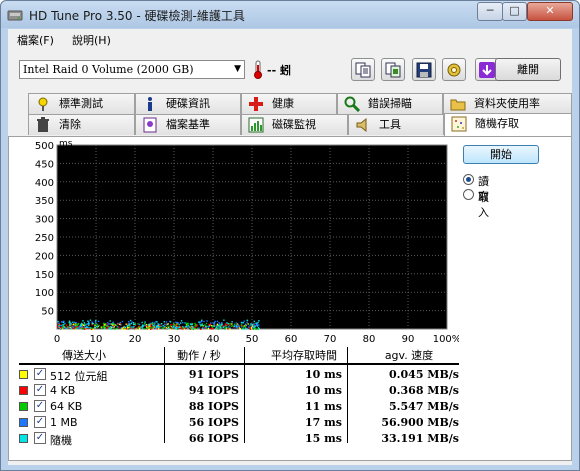 The image size is (580, 471). Describe the element at coordinates (44, 183) in the screenshot. I see `y-tick-label: 400` at that location.